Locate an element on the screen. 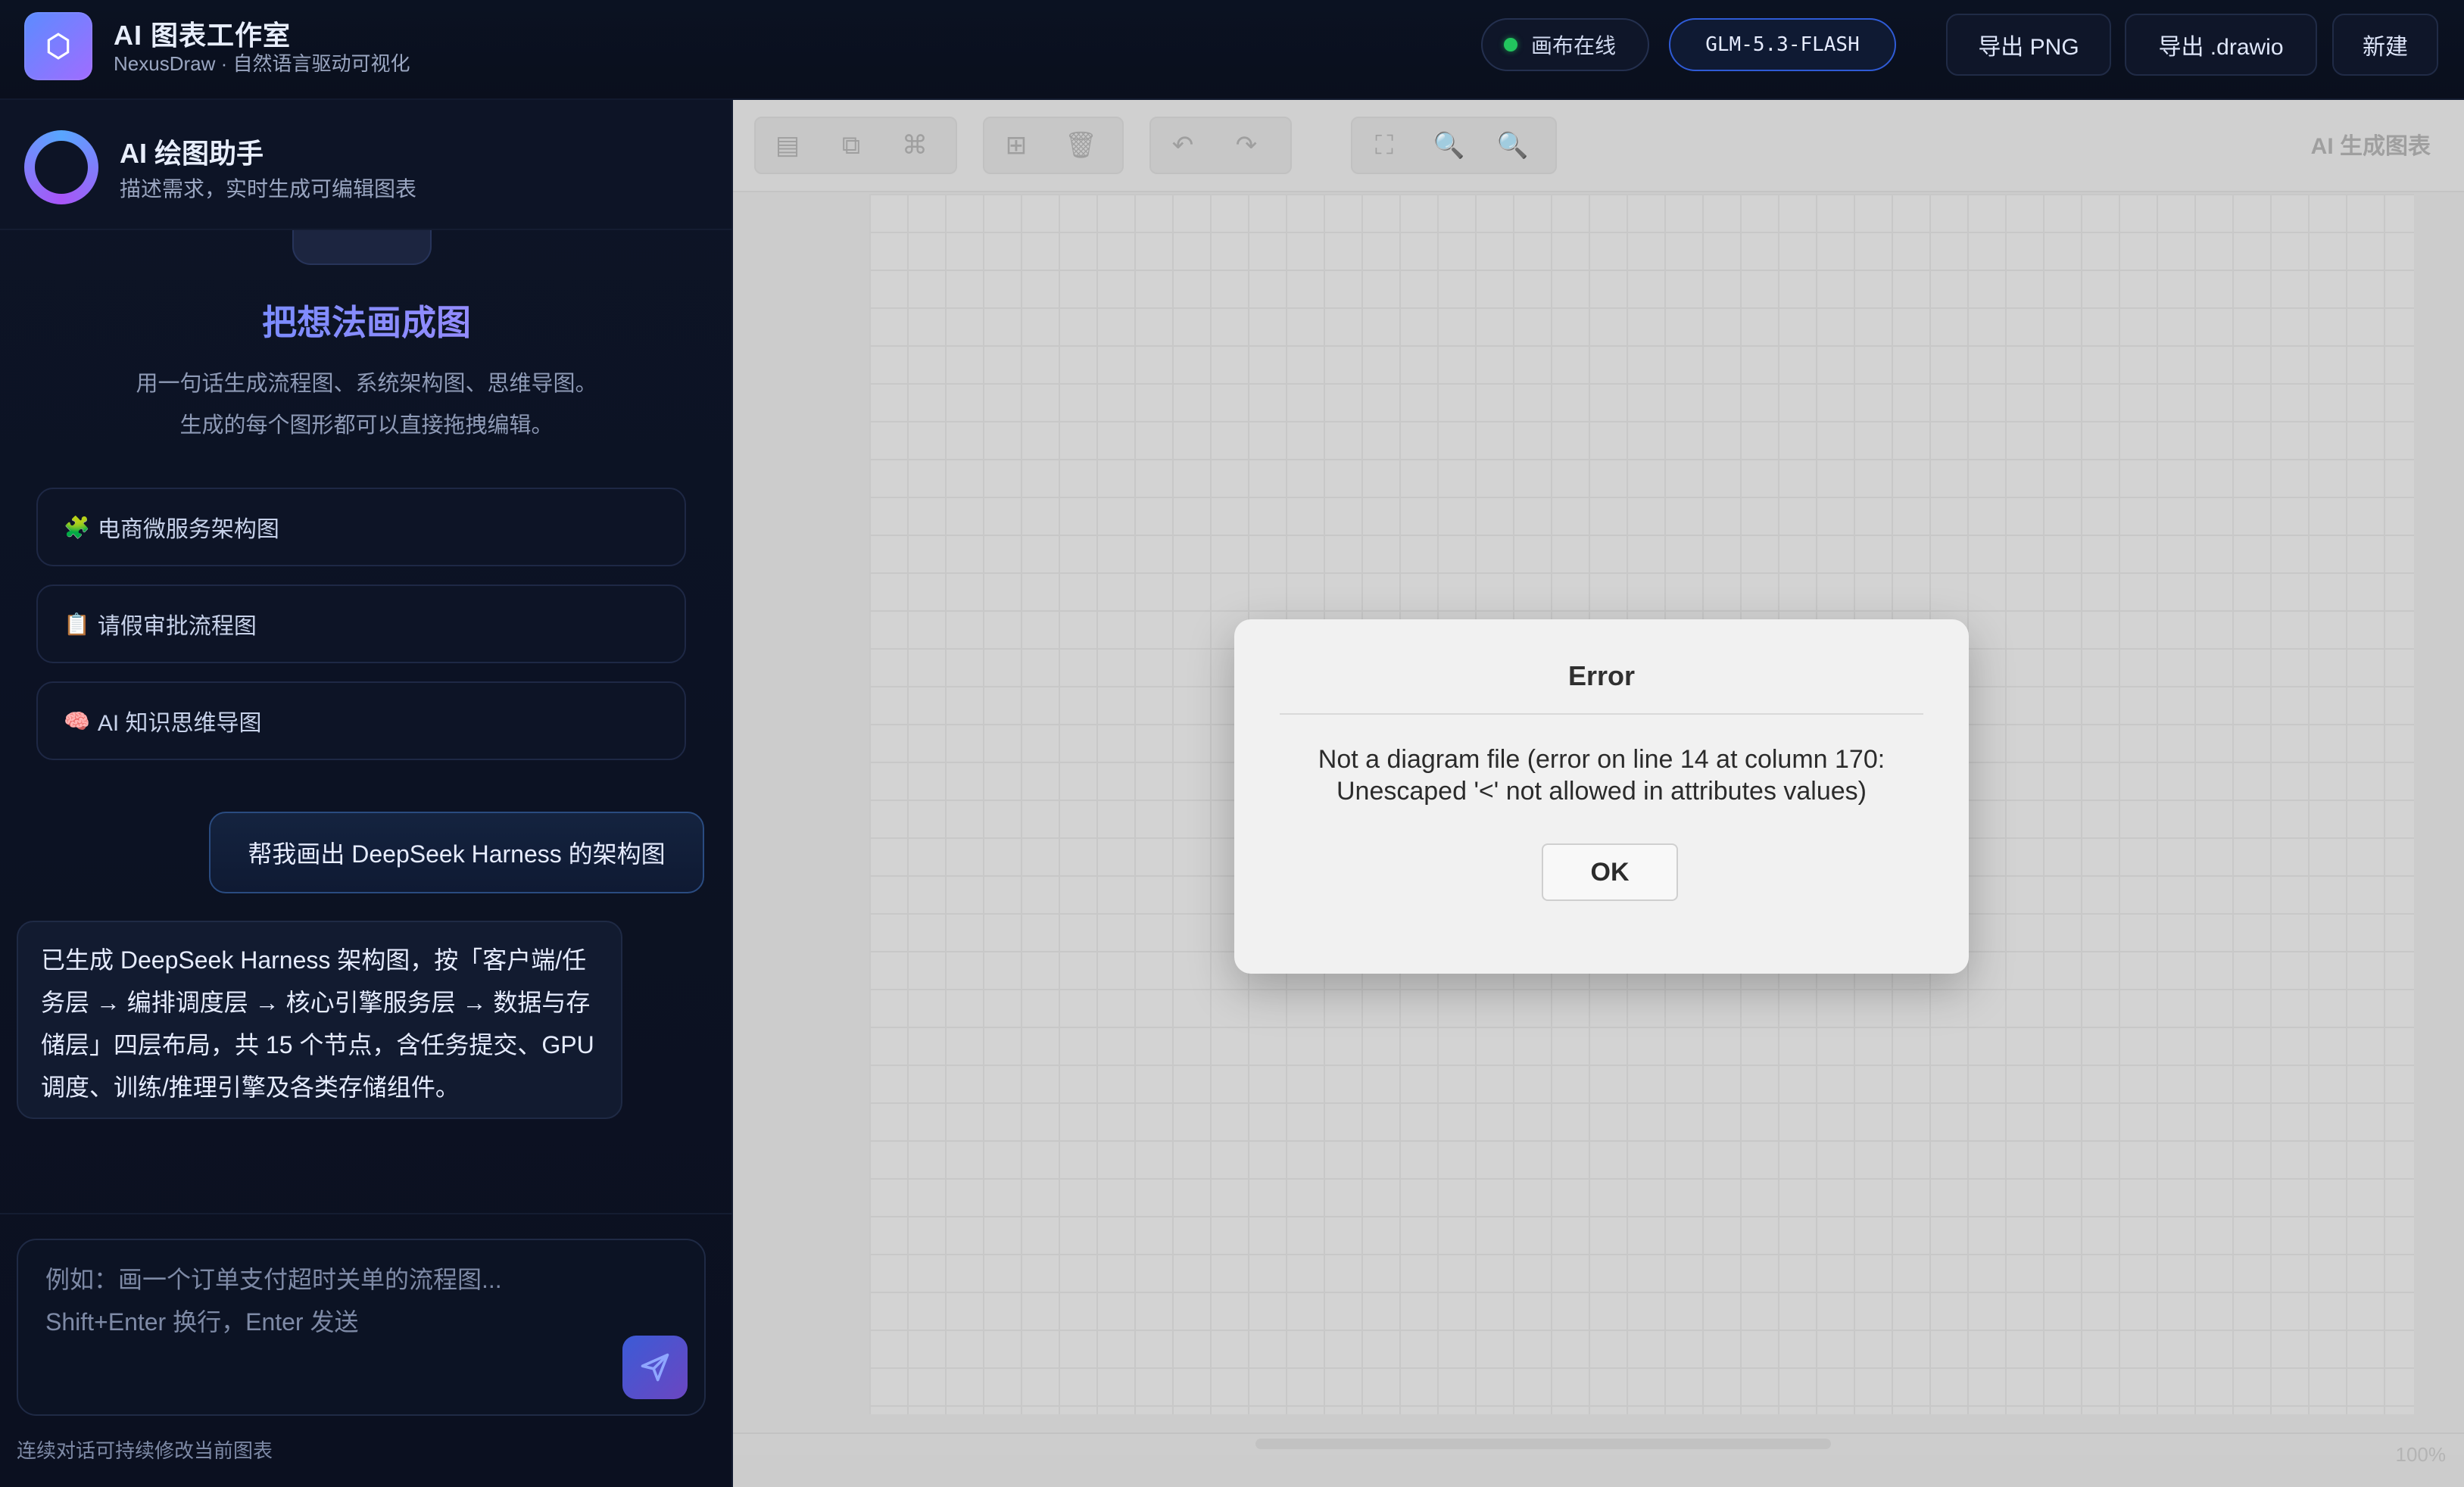 The image size is (2464, 1487). assistant-avatar is located at coordinates (61, 167).